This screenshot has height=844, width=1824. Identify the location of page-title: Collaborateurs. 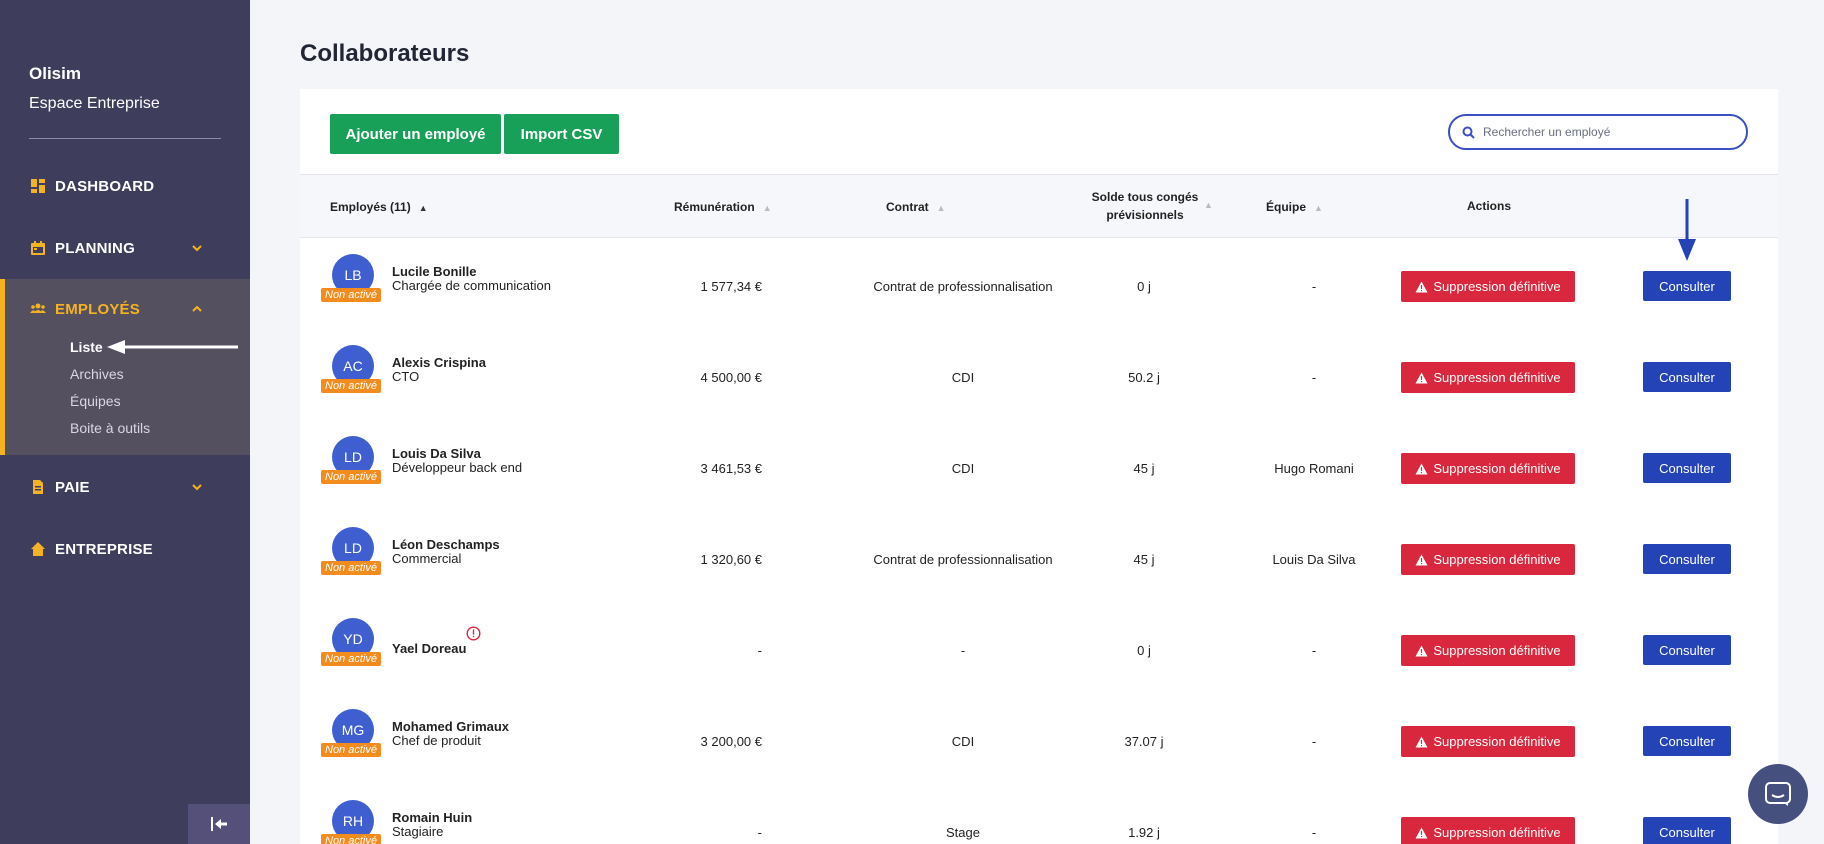
(385, 53).